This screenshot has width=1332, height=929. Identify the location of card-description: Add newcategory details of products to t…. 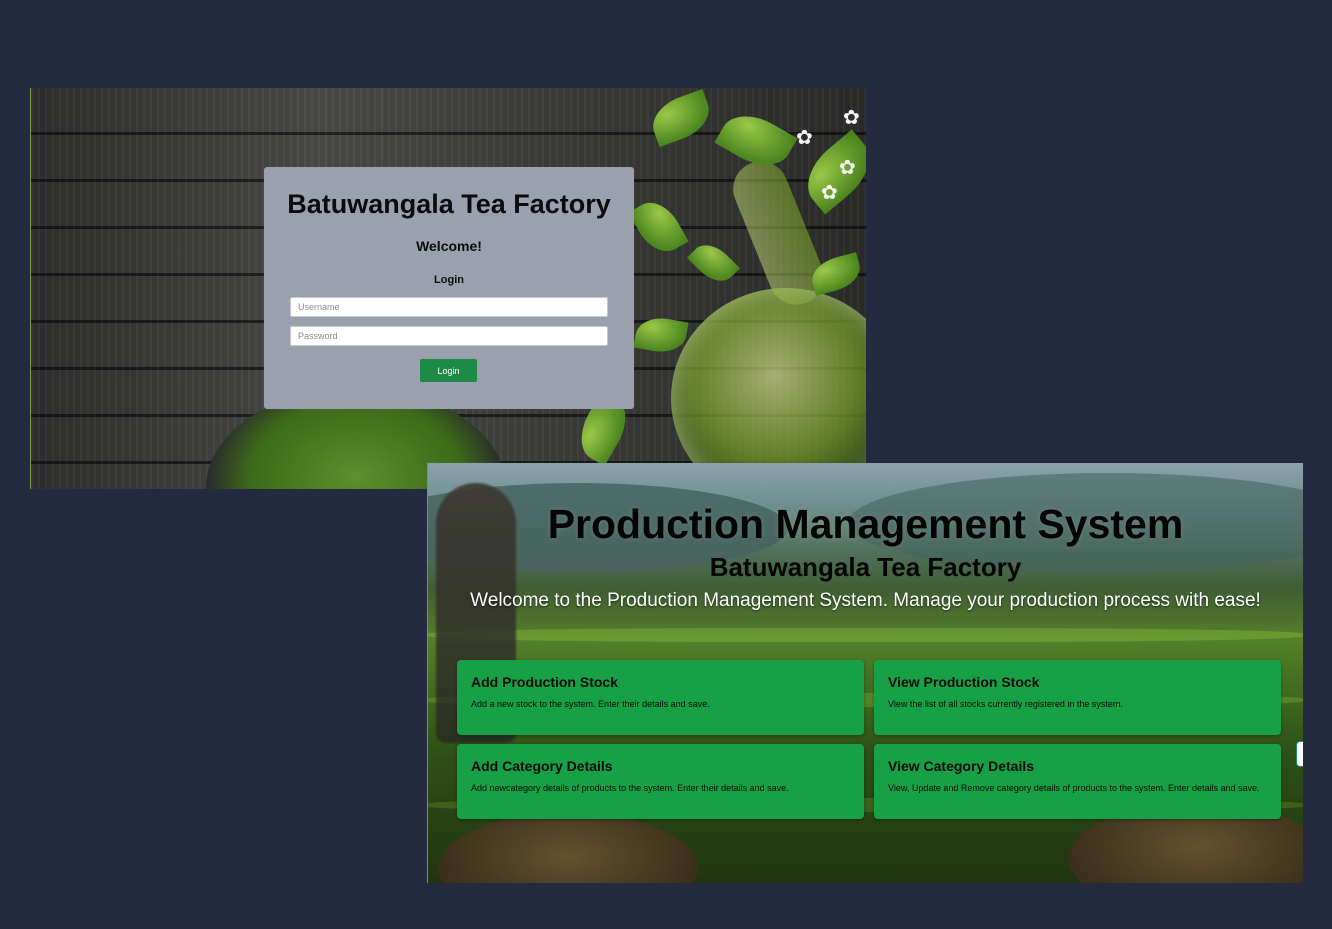
(630, 788).